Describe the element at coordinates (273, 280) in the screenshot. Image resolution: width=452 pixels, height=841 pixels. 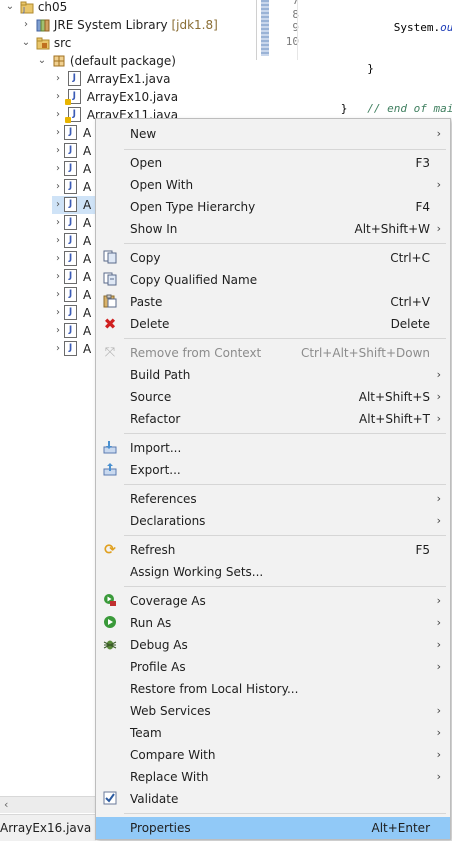
I see `menu-item-copy-qualified-name: Copy Qualified Name` at that location.